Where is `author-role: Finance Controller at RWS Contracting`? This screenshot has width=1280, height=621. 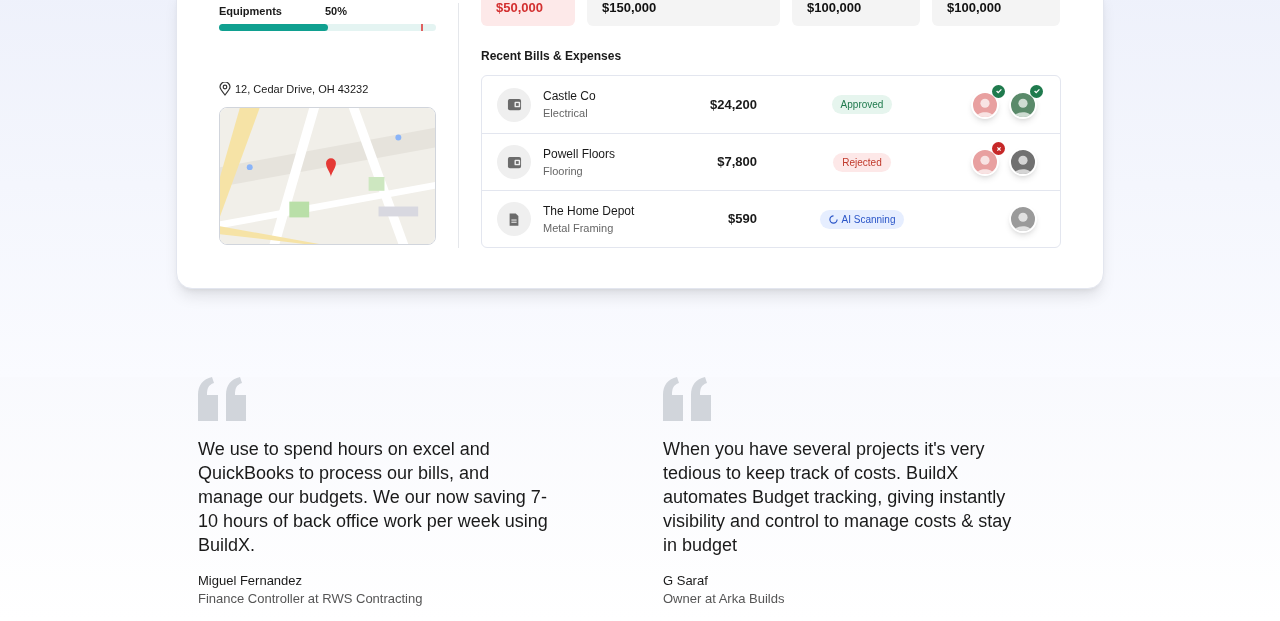
author-role: Finance Controller at RWS Contracting is located at coordinates (311, 598).